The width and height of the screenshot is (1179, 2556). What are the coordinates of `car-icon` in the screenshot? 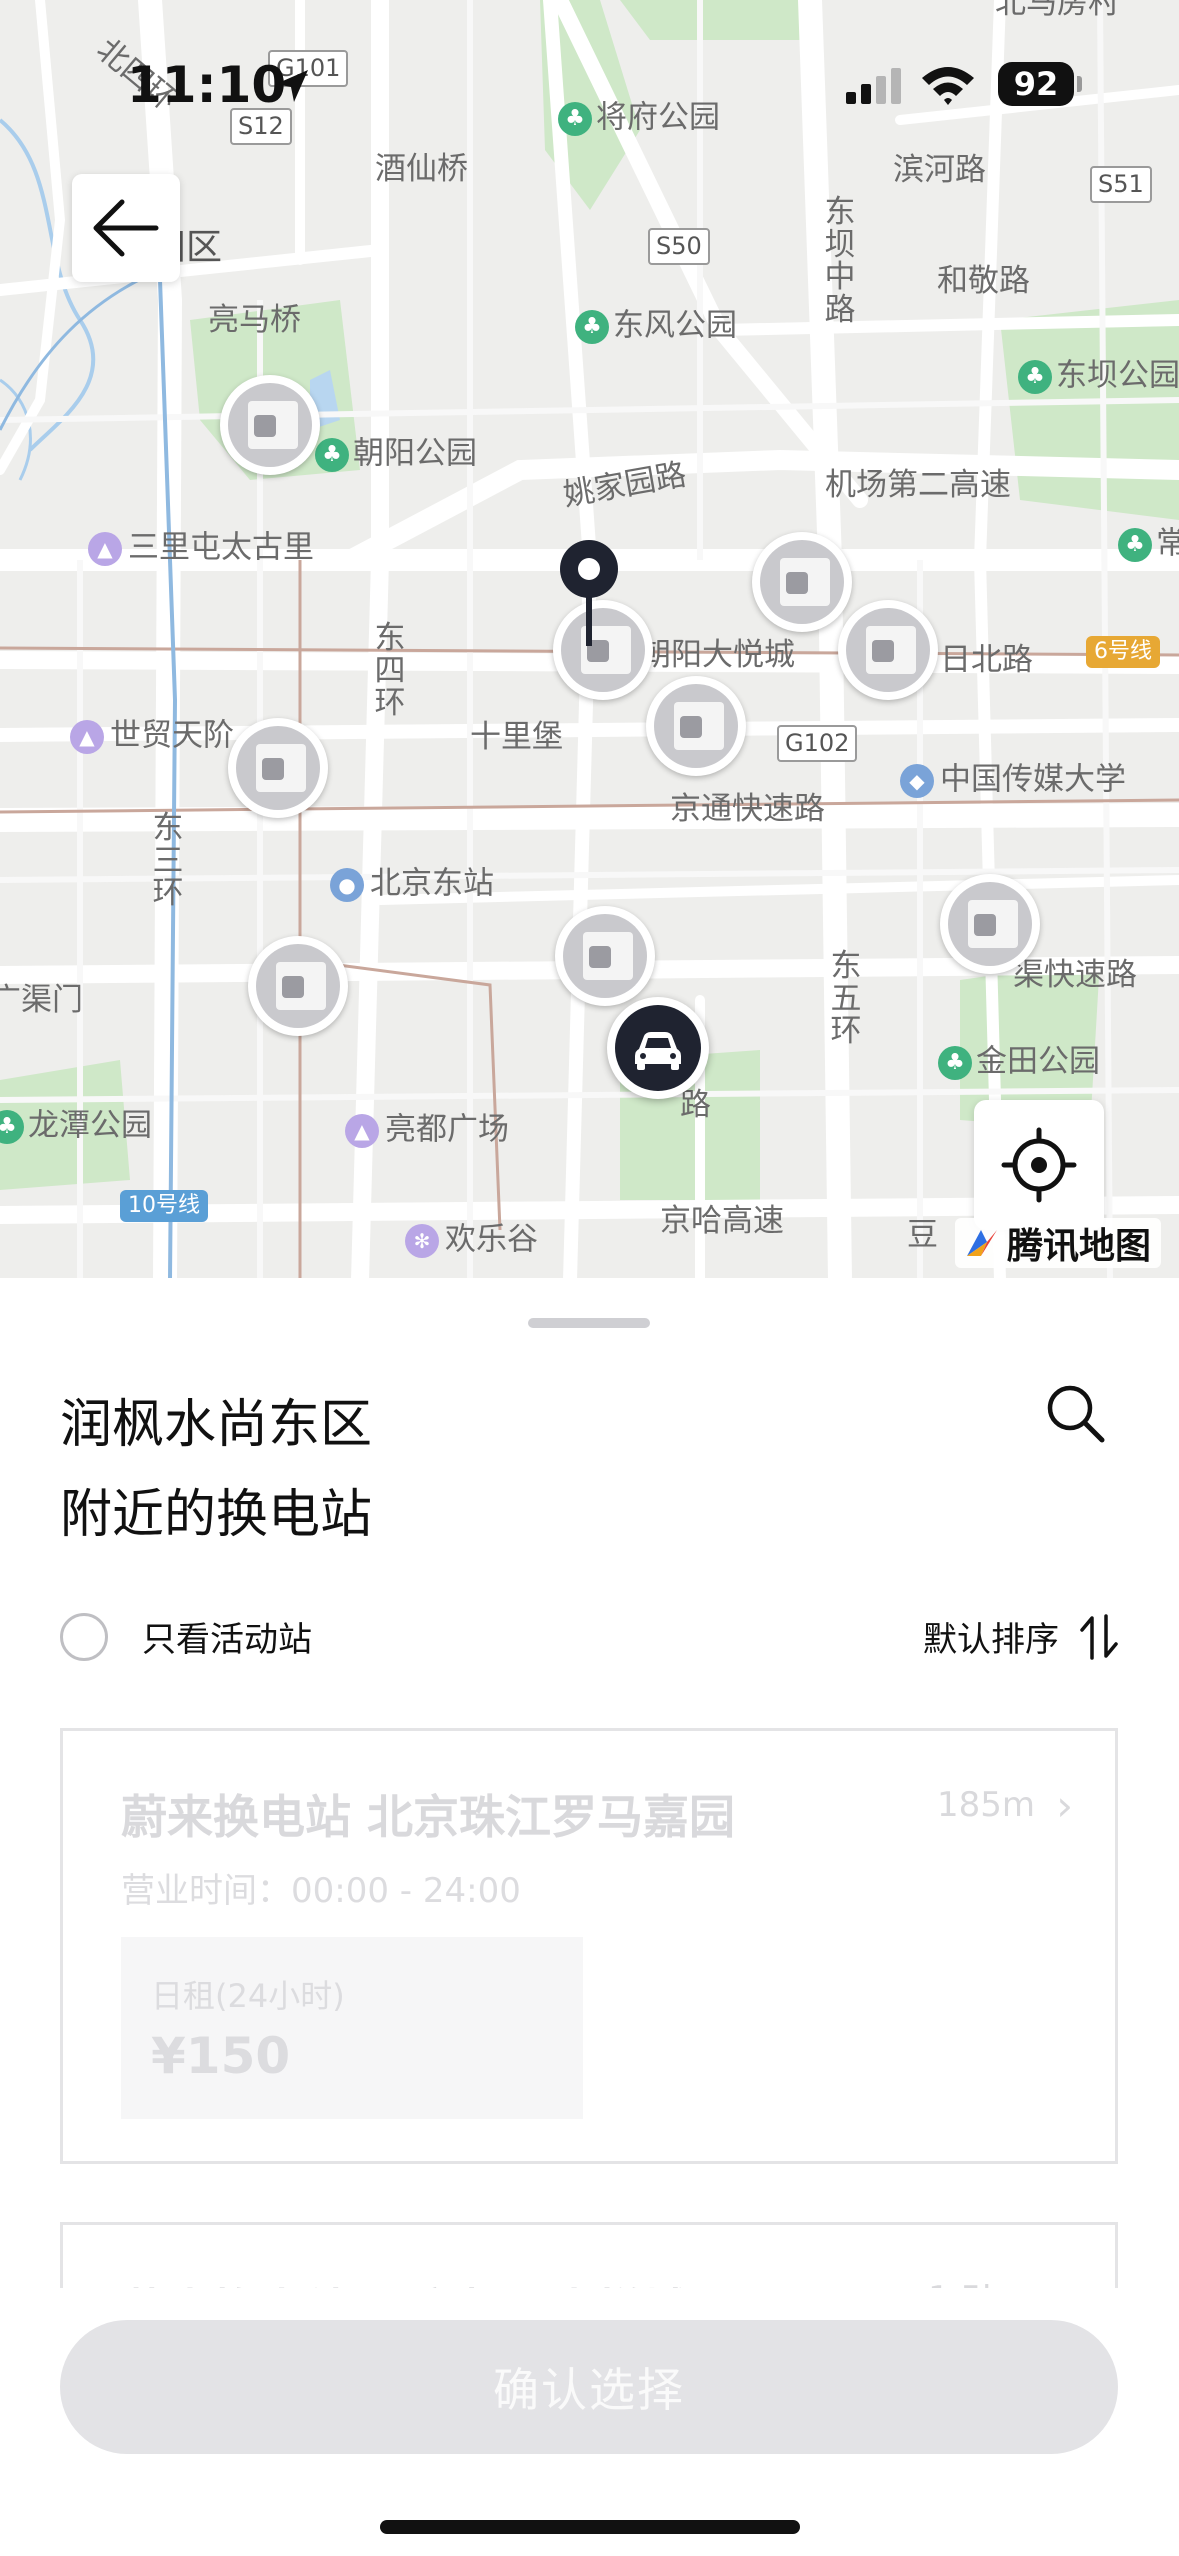 It's located at (658, 1051).